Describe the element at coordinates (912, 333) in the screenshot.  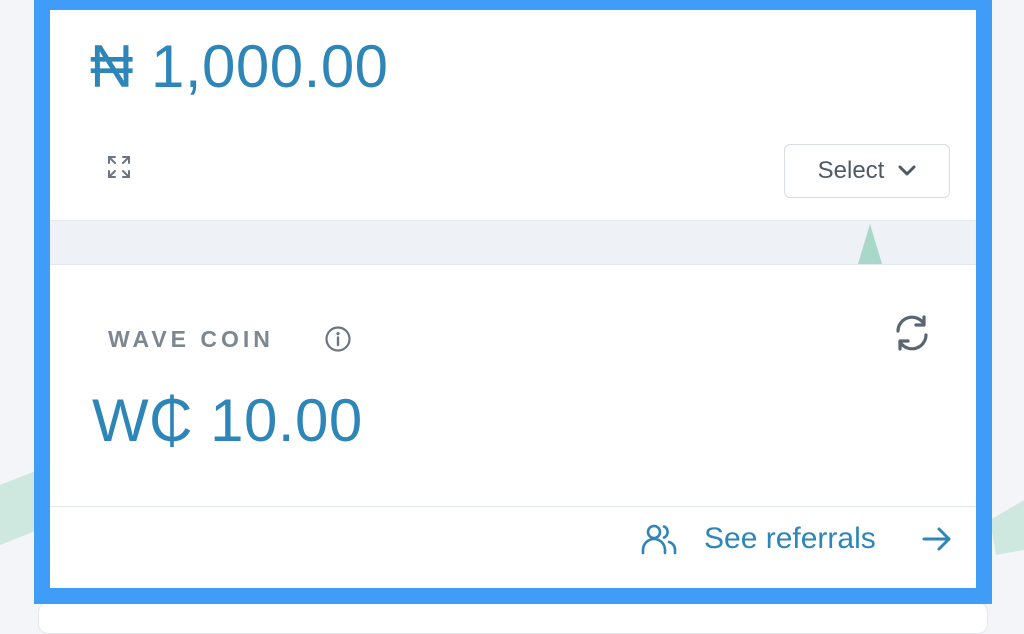
I see `refresh-icon` at that location.